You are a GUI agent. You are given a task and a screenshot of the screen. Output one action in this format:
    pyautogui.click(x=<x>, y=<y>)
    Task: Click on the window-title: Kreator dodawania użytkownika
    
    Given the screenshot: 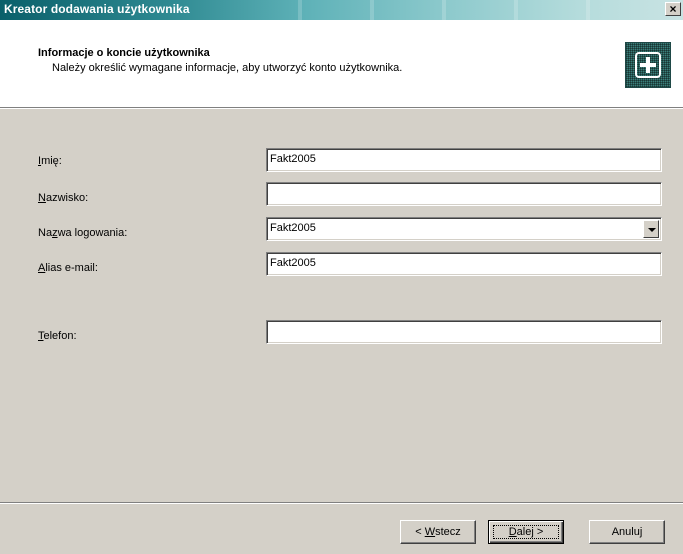 What is the action you would take?
    pyautogui.click(x=97, y=9)
    